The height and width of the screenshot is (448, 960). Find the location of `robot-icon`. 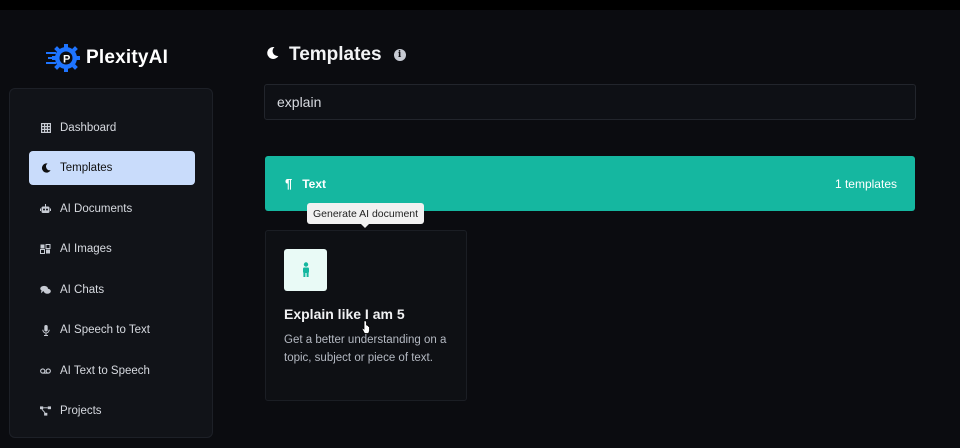

robot-icon is located at coordinates (45, 209).